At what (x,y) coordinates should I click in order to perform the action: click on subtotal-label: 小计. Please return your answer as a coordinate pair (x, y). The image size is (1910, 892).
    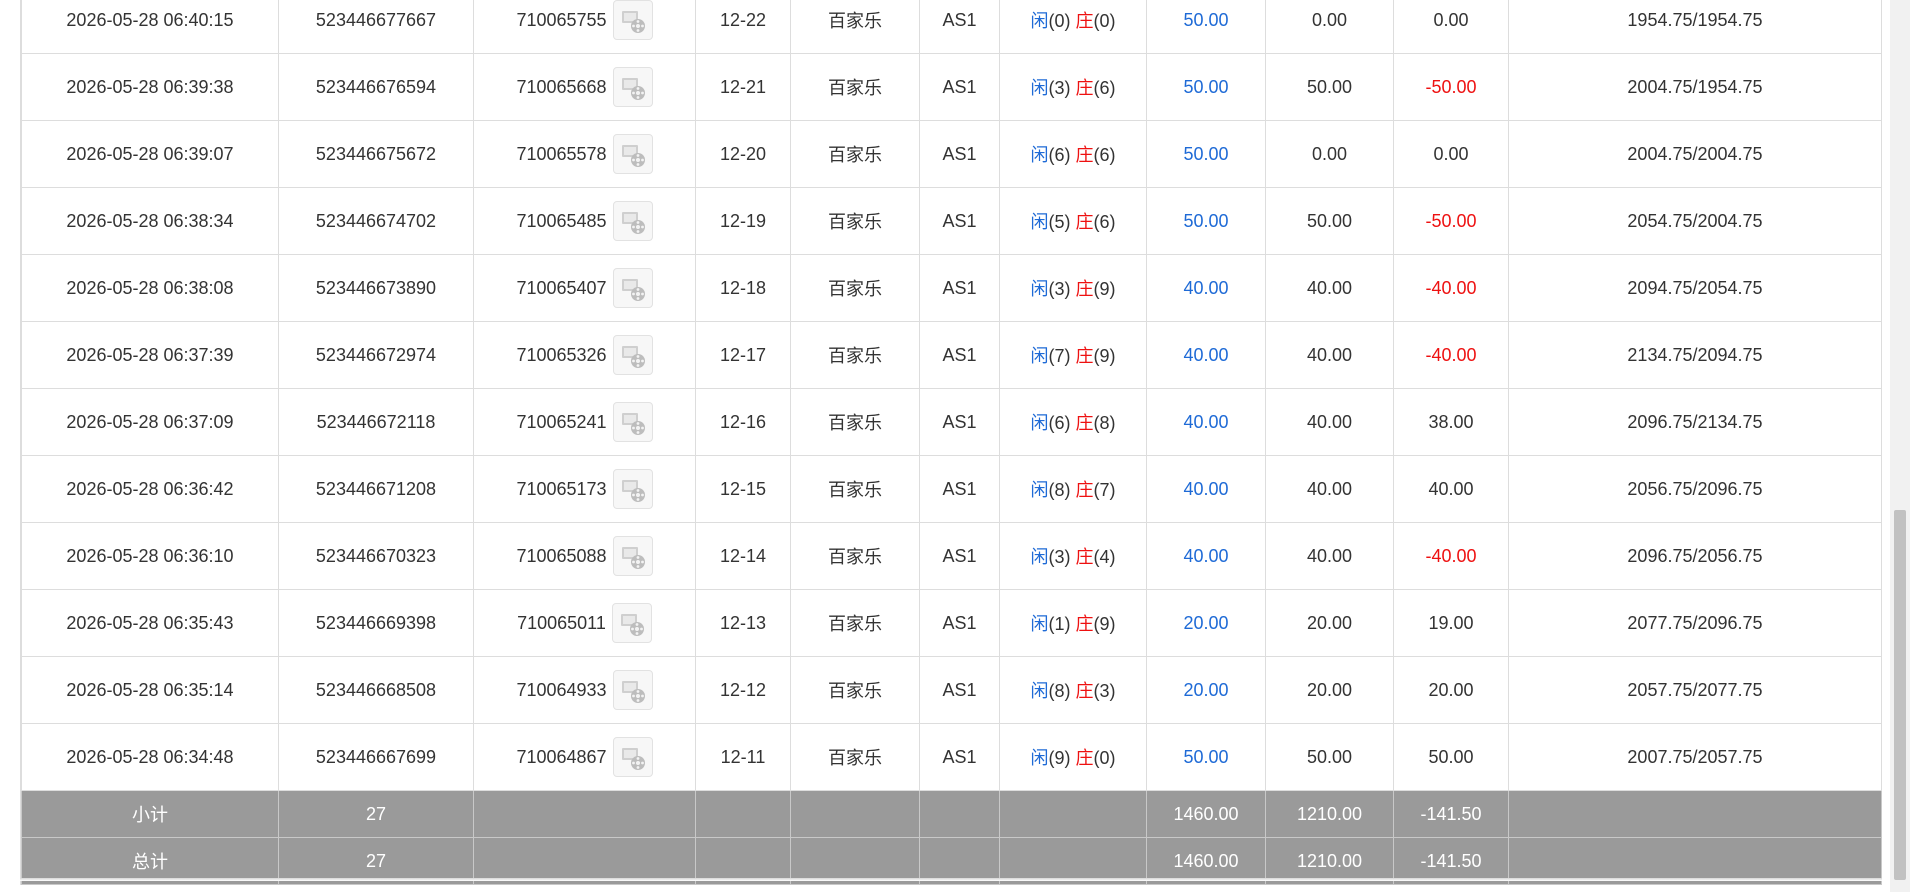
    Looking at the image, I should click on (150, 814).